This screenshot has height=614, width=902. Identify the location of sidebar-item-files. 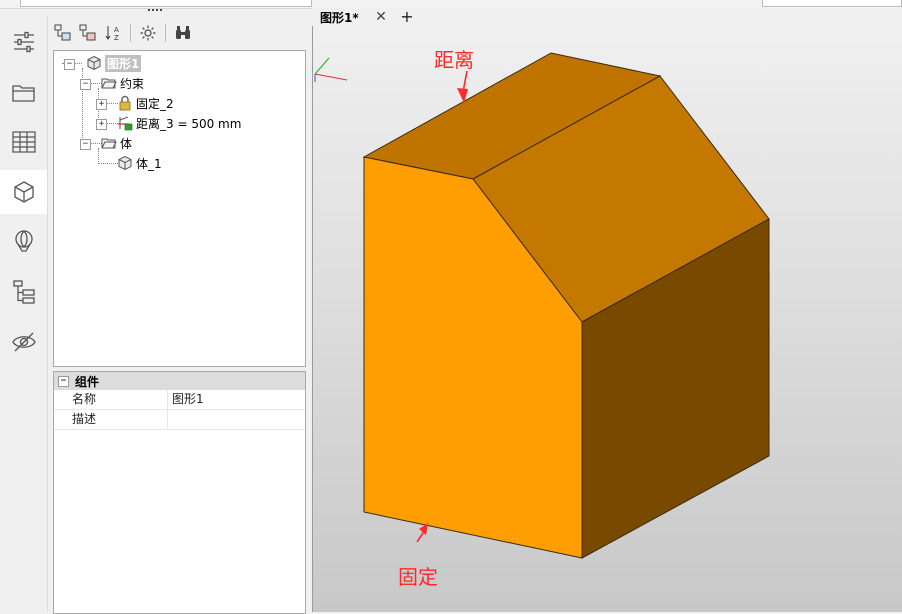
(23, 92).